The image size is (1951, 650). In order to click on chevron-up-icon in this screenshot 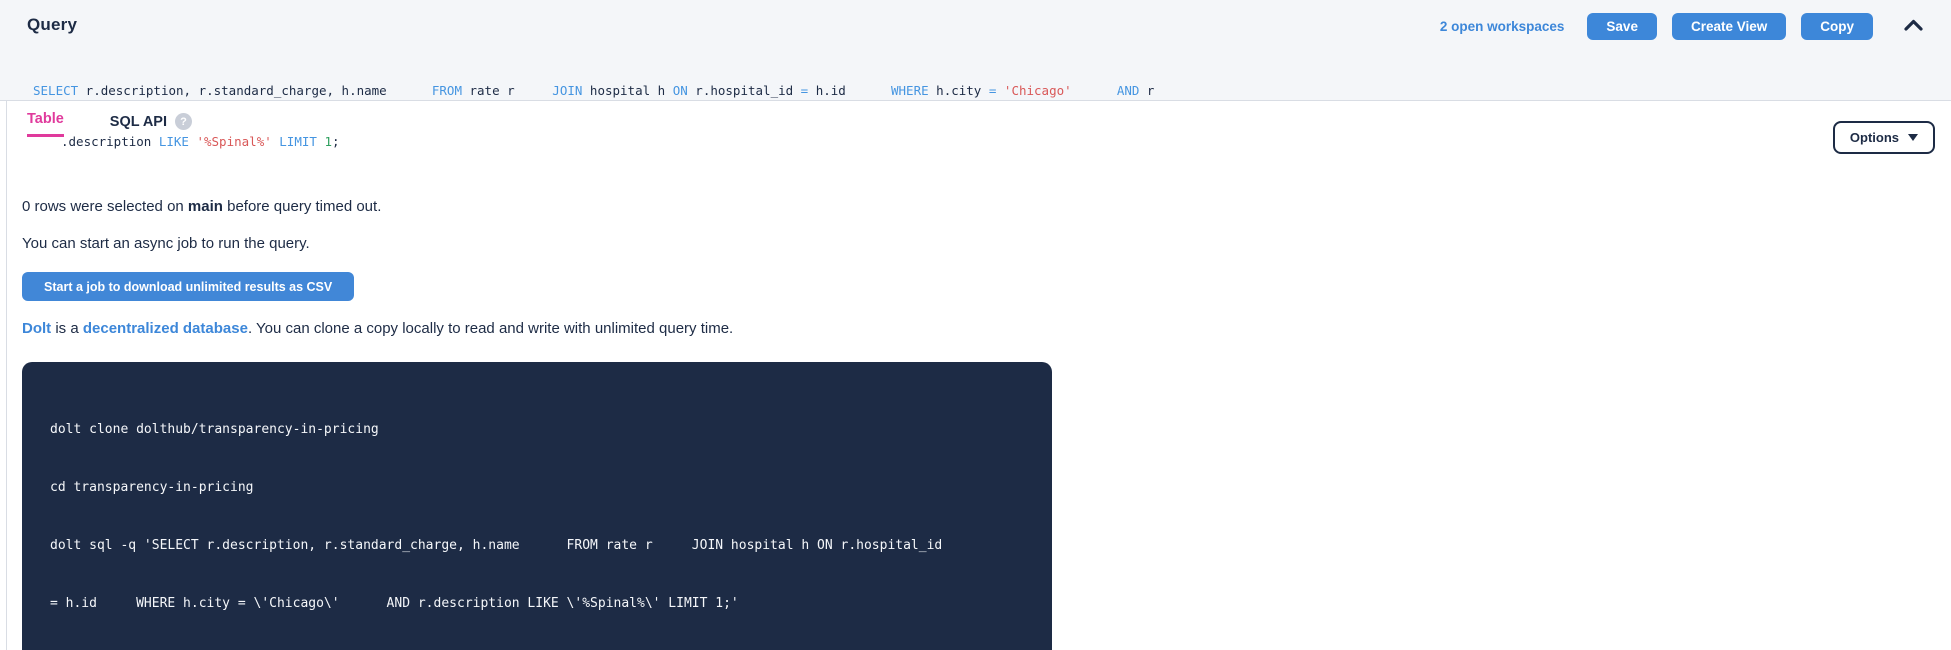, I will do `click(1913, 26)`.